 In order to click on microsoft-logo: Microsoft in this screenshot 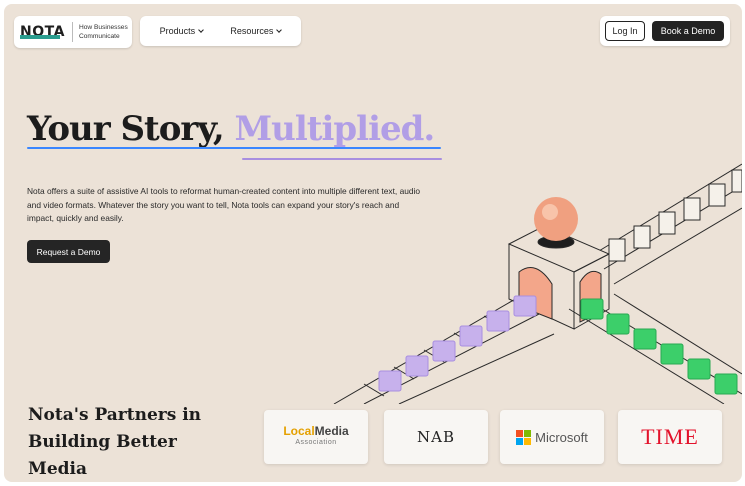, I will do `click(552, 437)`.